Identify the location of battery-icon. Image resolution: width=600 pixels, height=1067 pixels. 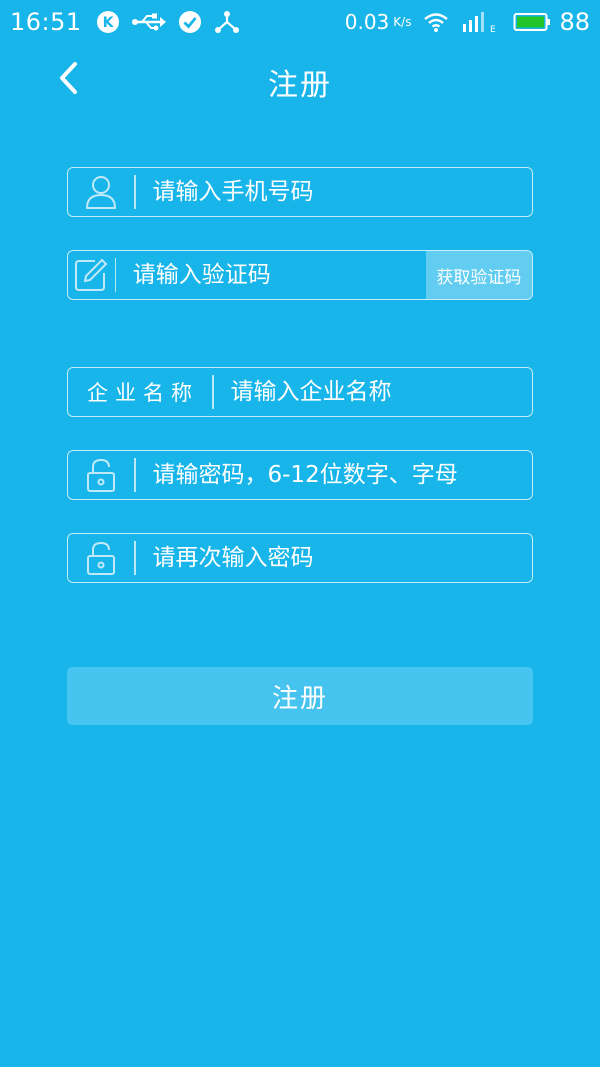
(532, 22).